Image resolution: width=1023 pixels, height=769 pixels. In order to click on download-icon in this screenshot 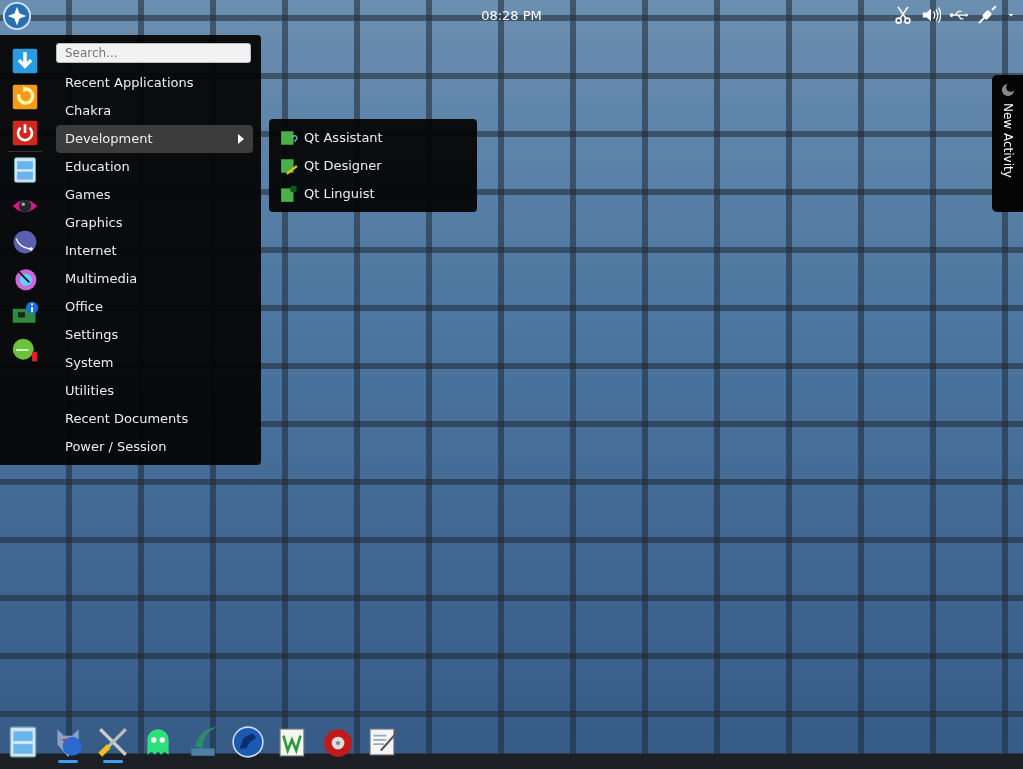, I will do `click(25, 61)`.